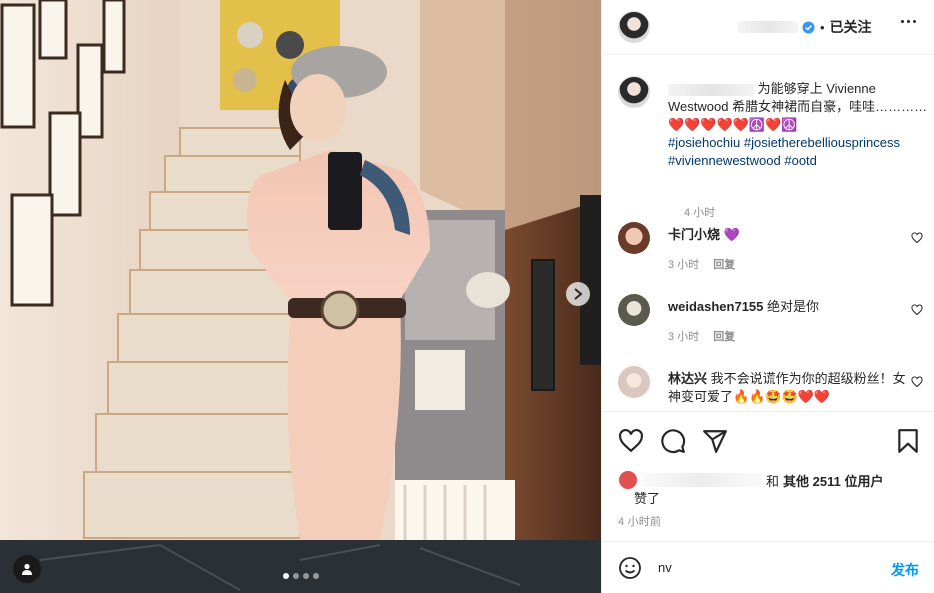  Describe the element at coordinates (715, 306) in the screenshot. I see `commenter-username: weidashen7155` at that location.